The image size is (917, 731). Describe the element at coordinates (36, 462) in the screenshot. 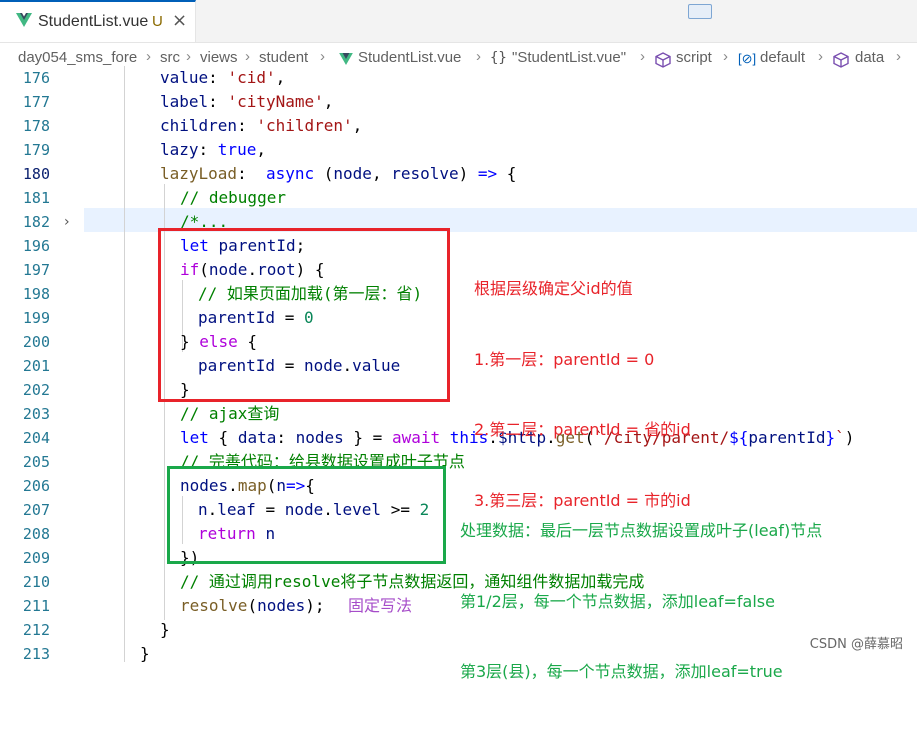

I see `line-number: 205` at that location.